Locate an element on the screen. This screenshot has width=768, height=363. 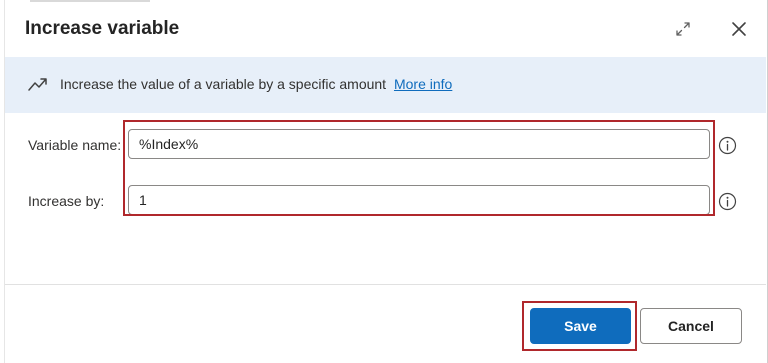
cancel-button: Cancel is located at coordinates (691, 326).